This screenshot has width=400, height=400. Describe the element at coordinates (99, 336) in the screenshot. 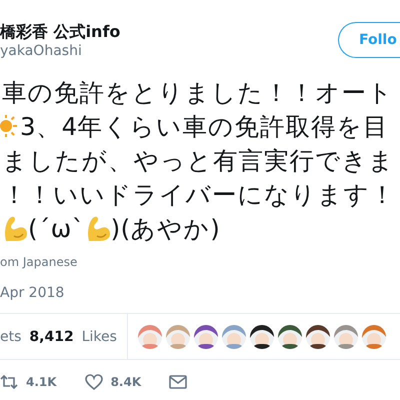

I see `likes-label: Likes` at that location.